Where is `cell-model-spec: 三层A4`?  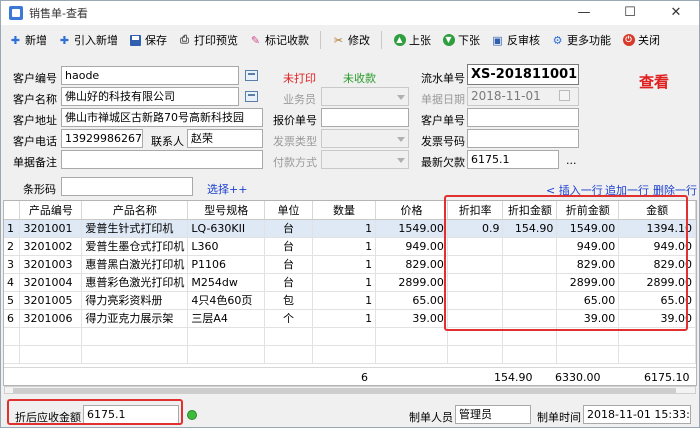
cell-model-spec: 三层A4 is located at coordinates (226, 318).